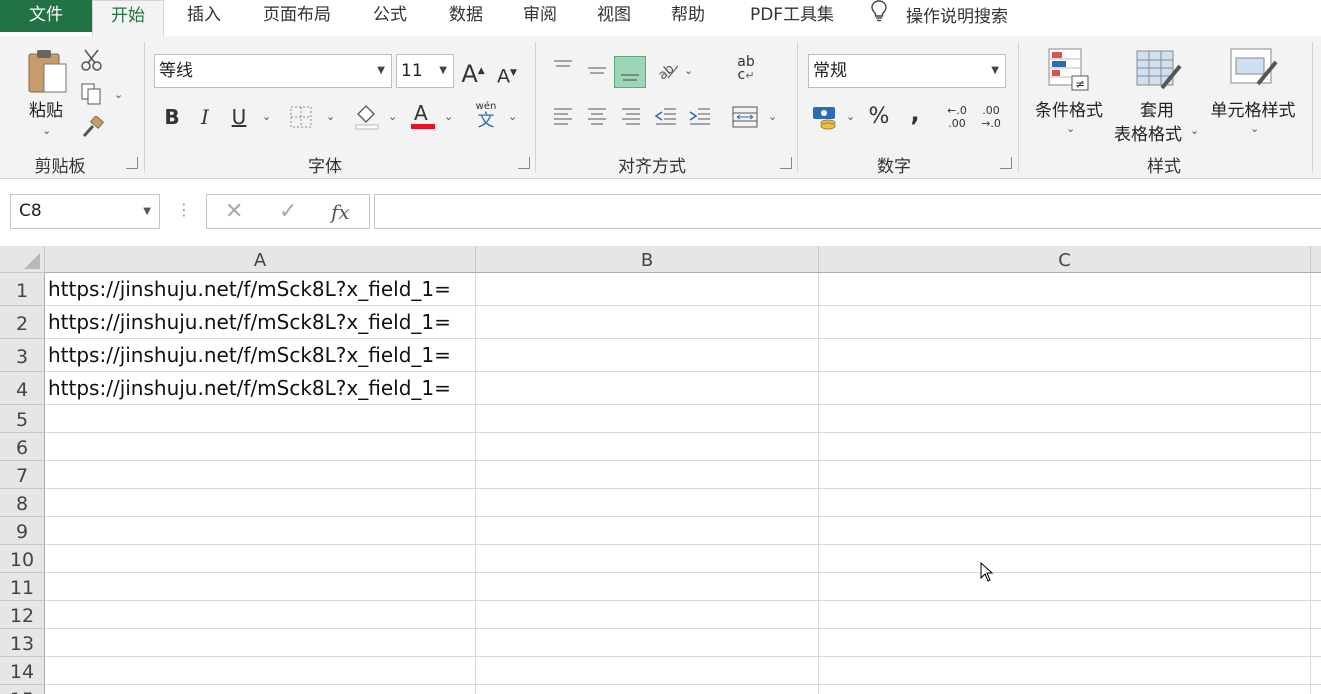 This screenshot has width=1321, height=694. I want to click on conditional-formatting-button: 条件格式, so click(1069, 108).